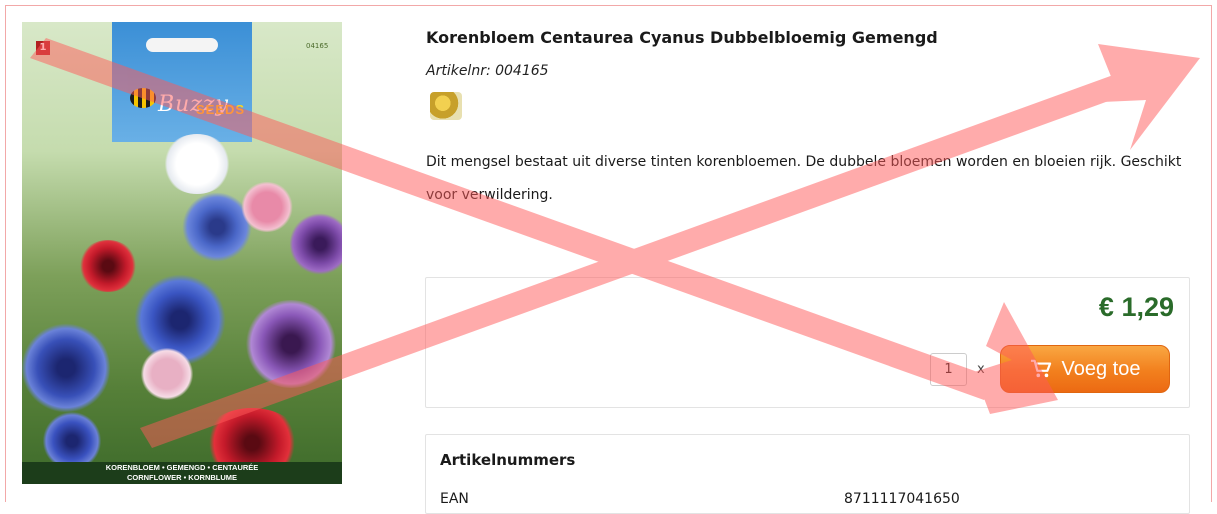 The width and height of the screenshot is (1217, 514). I want to click on ean-label: EAN, so click(454, 499).